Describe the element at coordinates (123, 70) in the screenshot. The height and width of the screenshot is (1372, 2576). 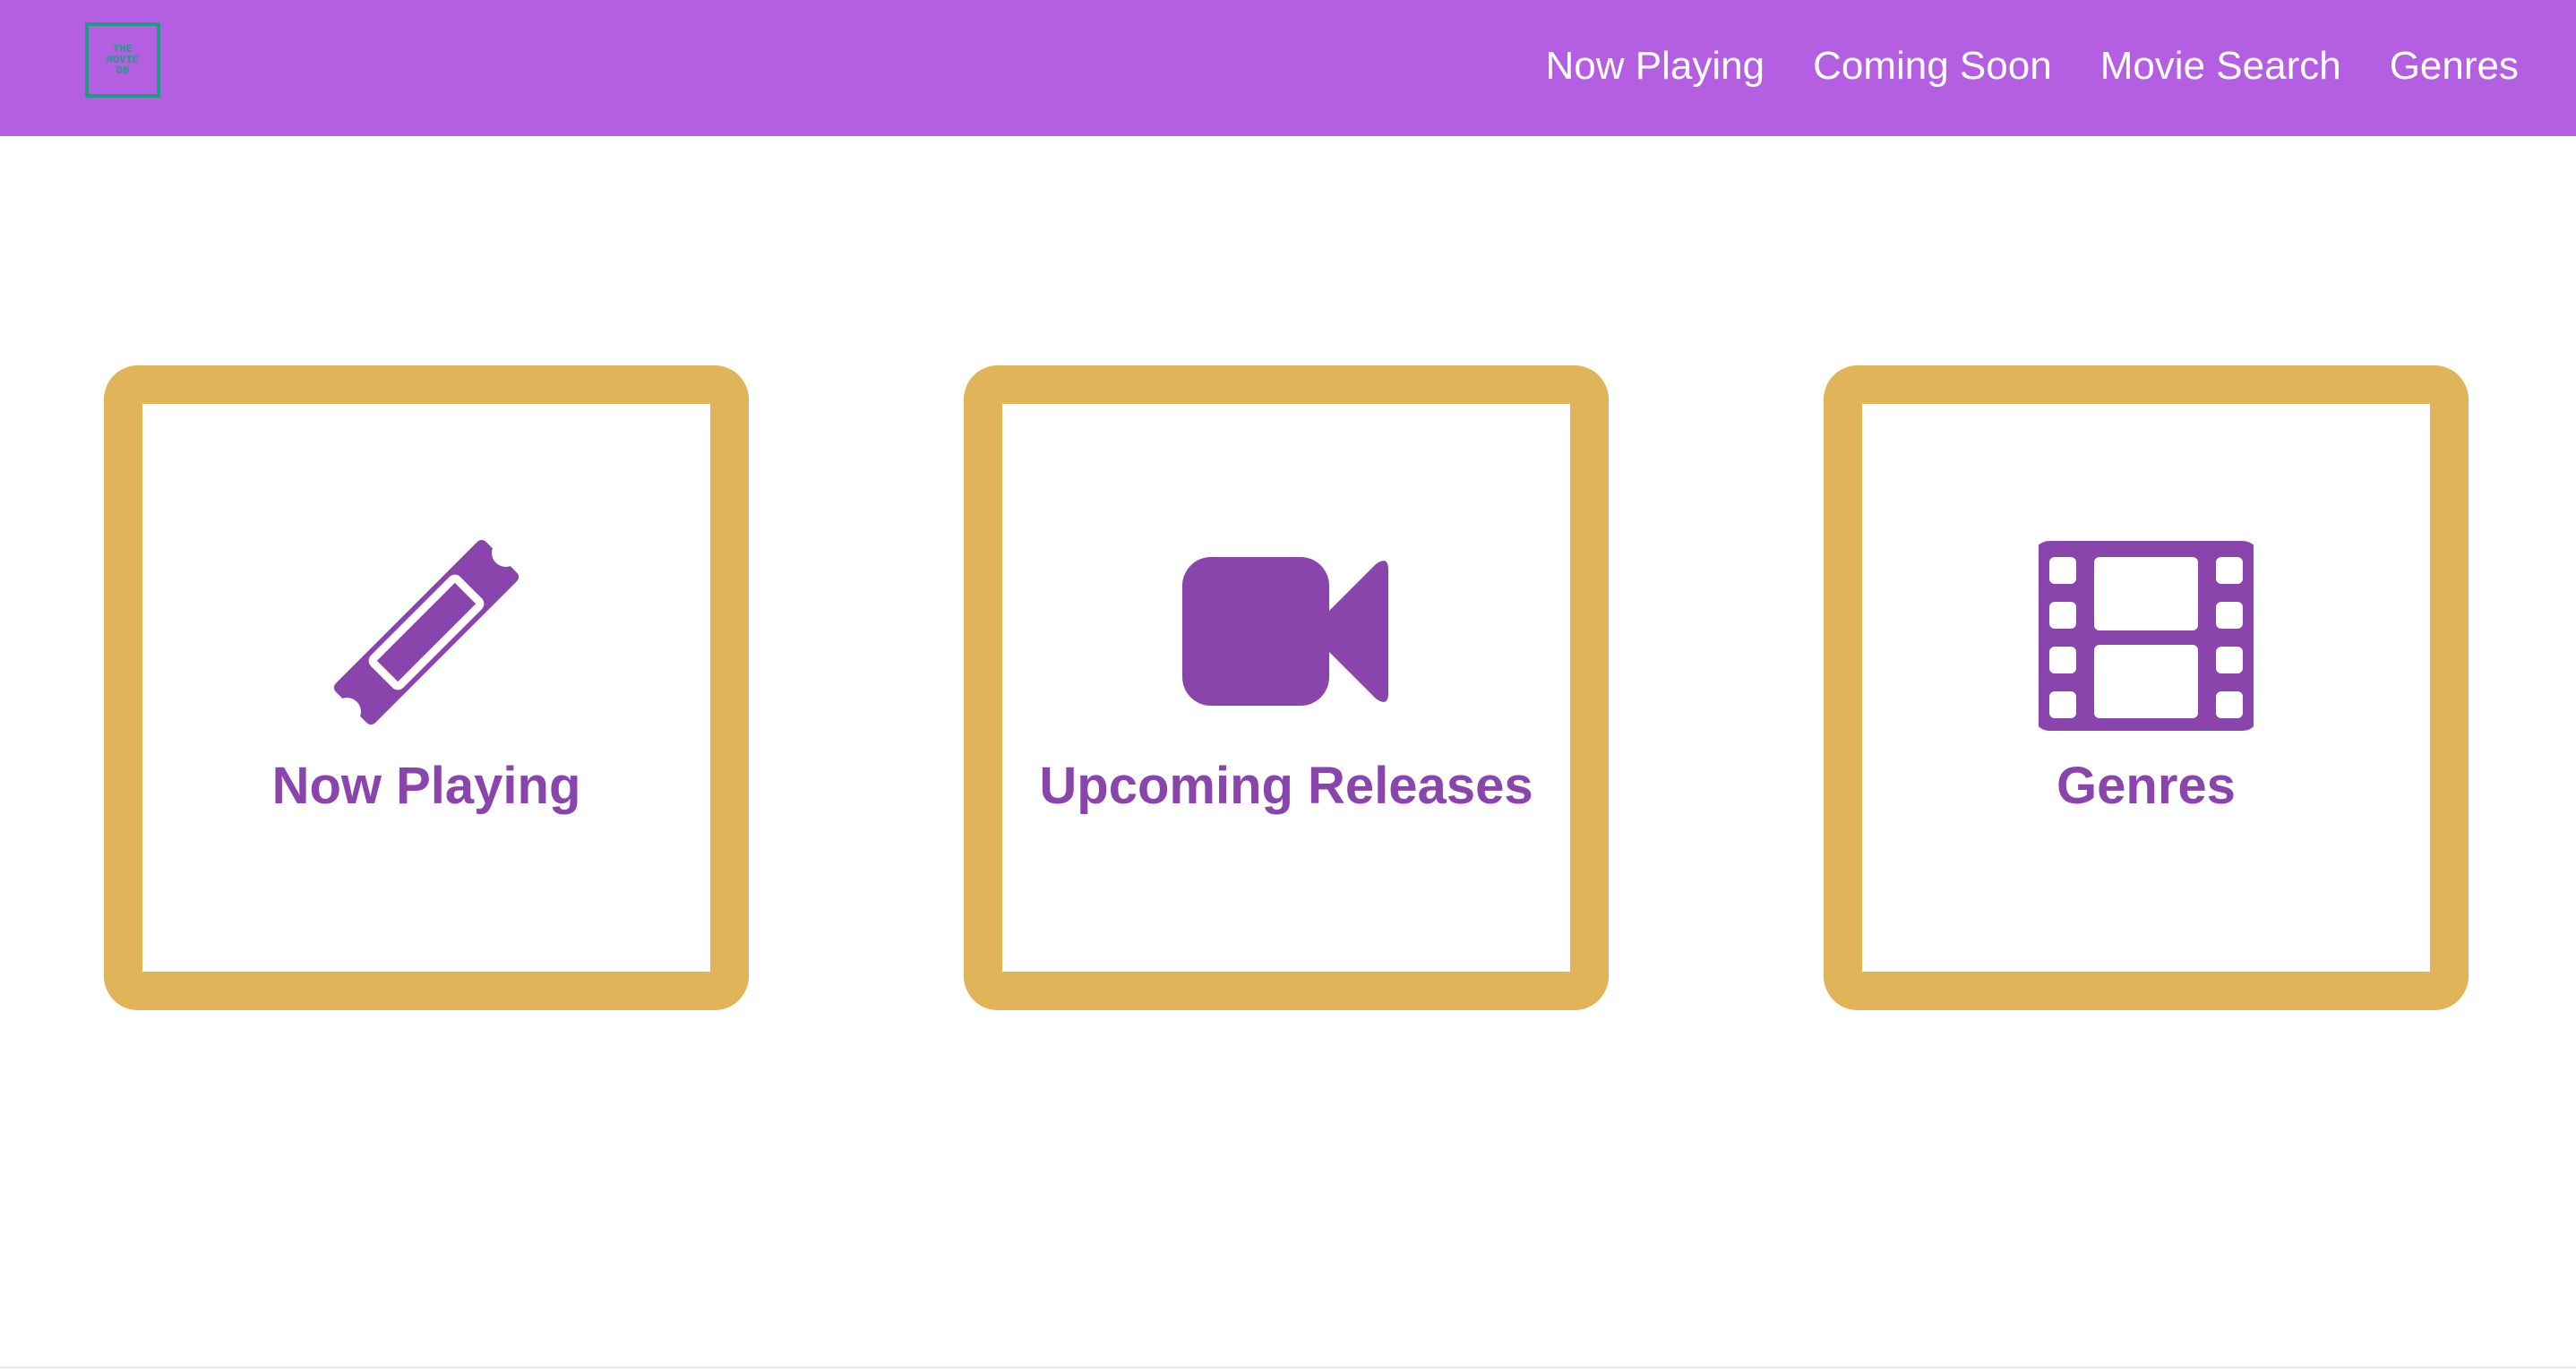
I see `logo-line-3: DB` at that location.